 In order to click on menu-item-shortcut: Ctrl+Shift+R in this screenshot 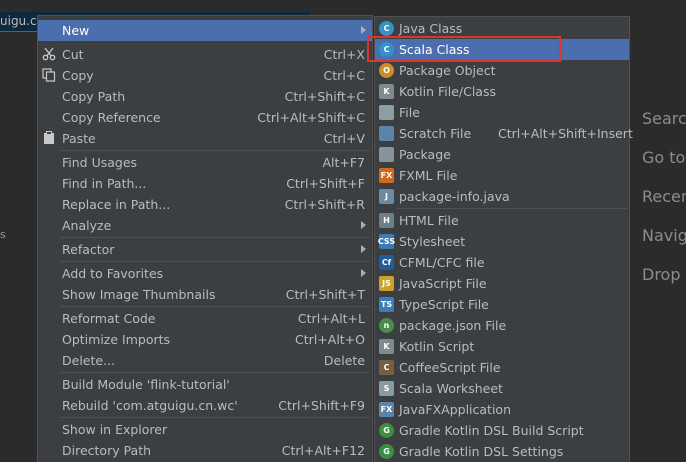, I will do `click(324, 204)`.